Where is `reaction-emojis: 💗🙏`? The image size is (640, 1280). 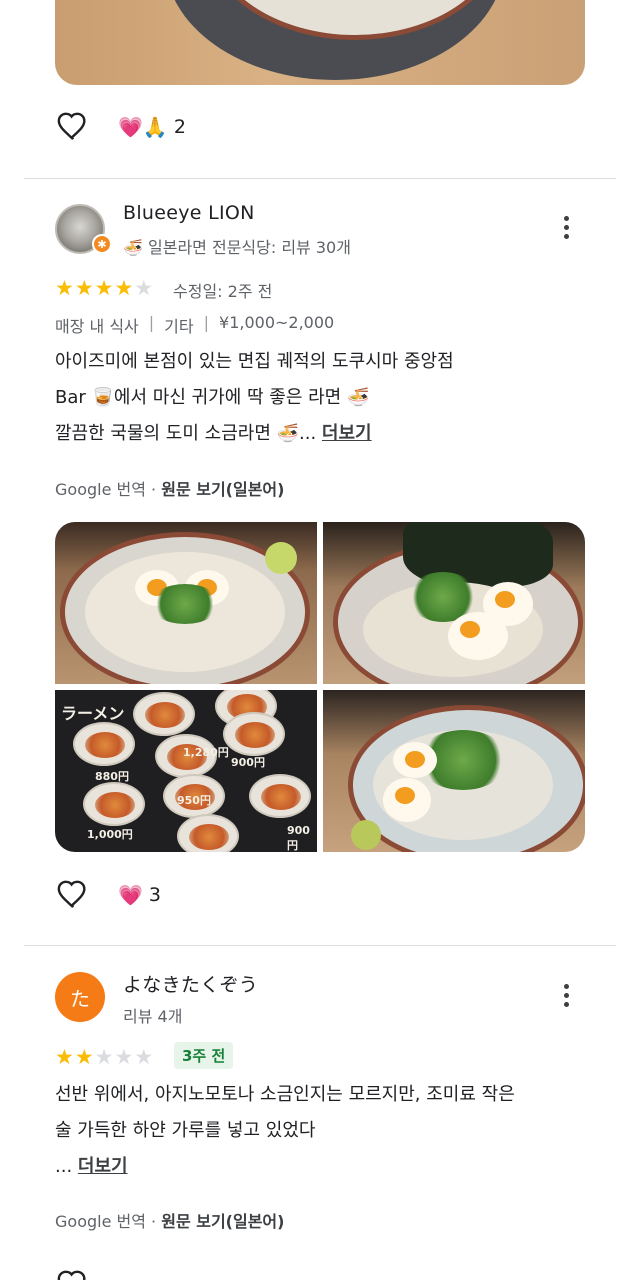 reaction-emojis: 💗🙏 is located at coordinates (143, 127).